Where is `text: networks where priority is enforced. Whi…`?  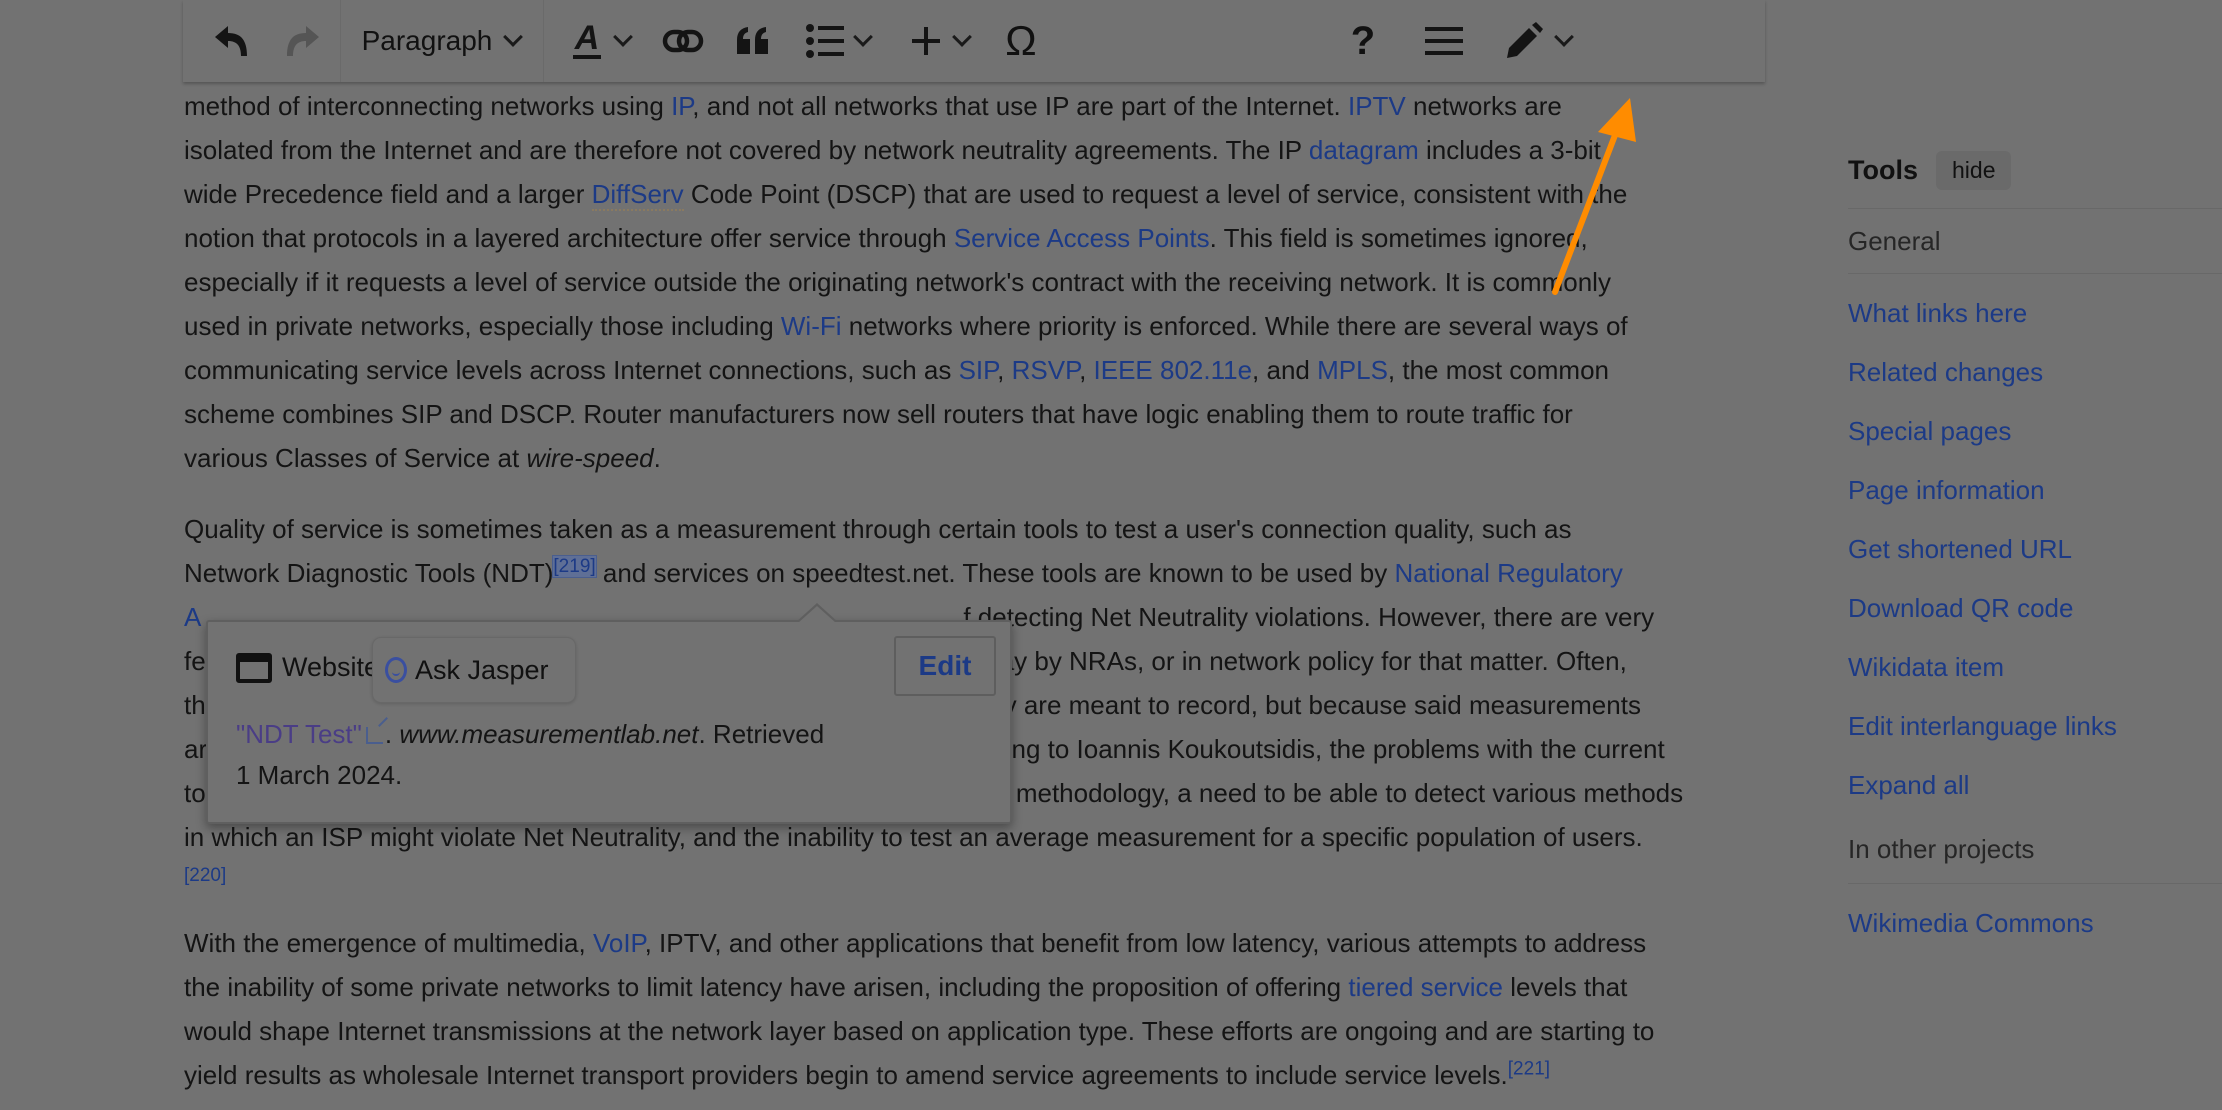
text: networks where priority is enforced. Whi… is located at coordinates (1234, 326).